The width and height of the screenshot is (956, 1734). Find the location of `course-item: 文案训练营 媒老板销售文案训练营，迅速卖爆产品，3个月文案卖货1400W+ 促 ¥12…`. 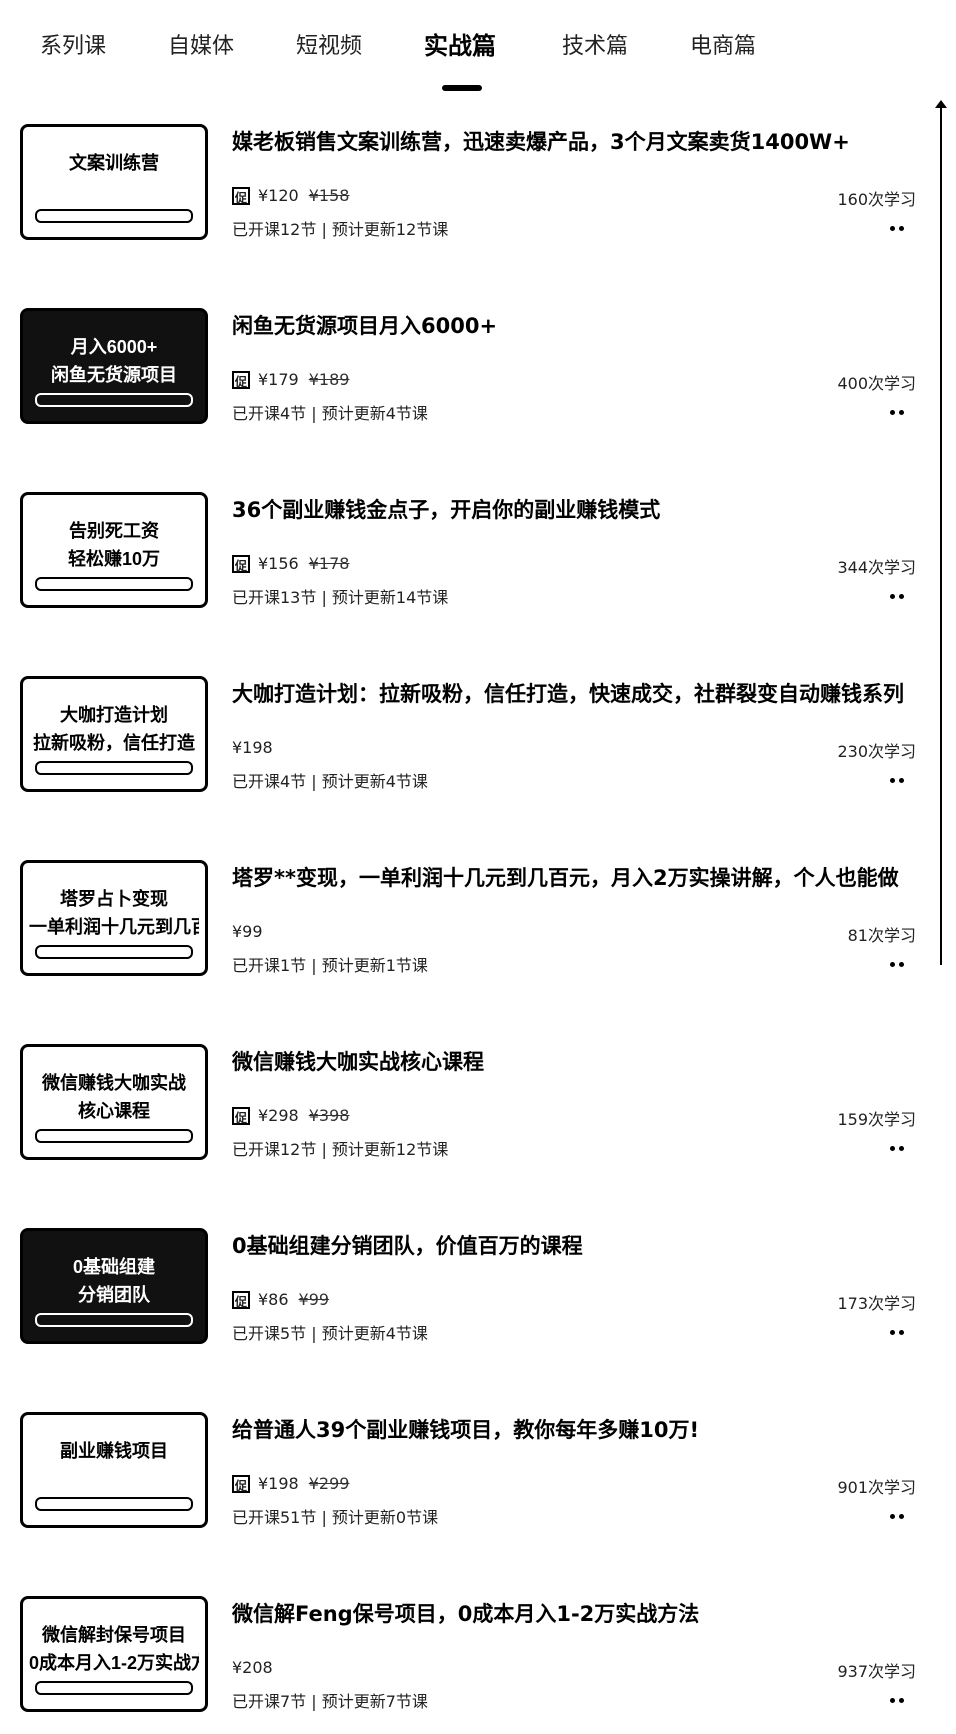

course-item: 文案训练营 媒老板销售文案训练营，迅速卖爆产品，3个月文案卖货1400W+ 促 ¥12… is located at coordinates (460, 180).